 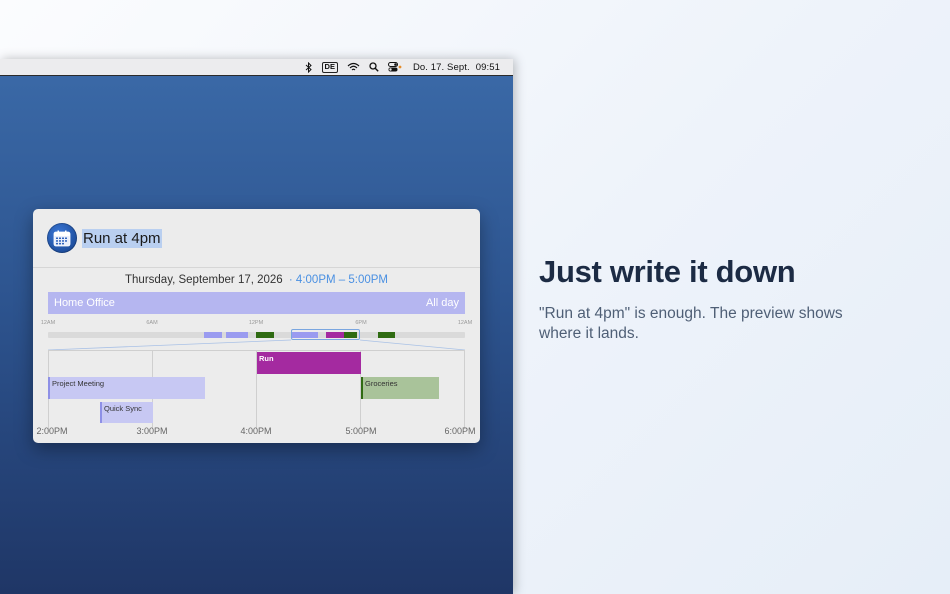 I want to click on control-center-icon, so click(x=394, y=67).